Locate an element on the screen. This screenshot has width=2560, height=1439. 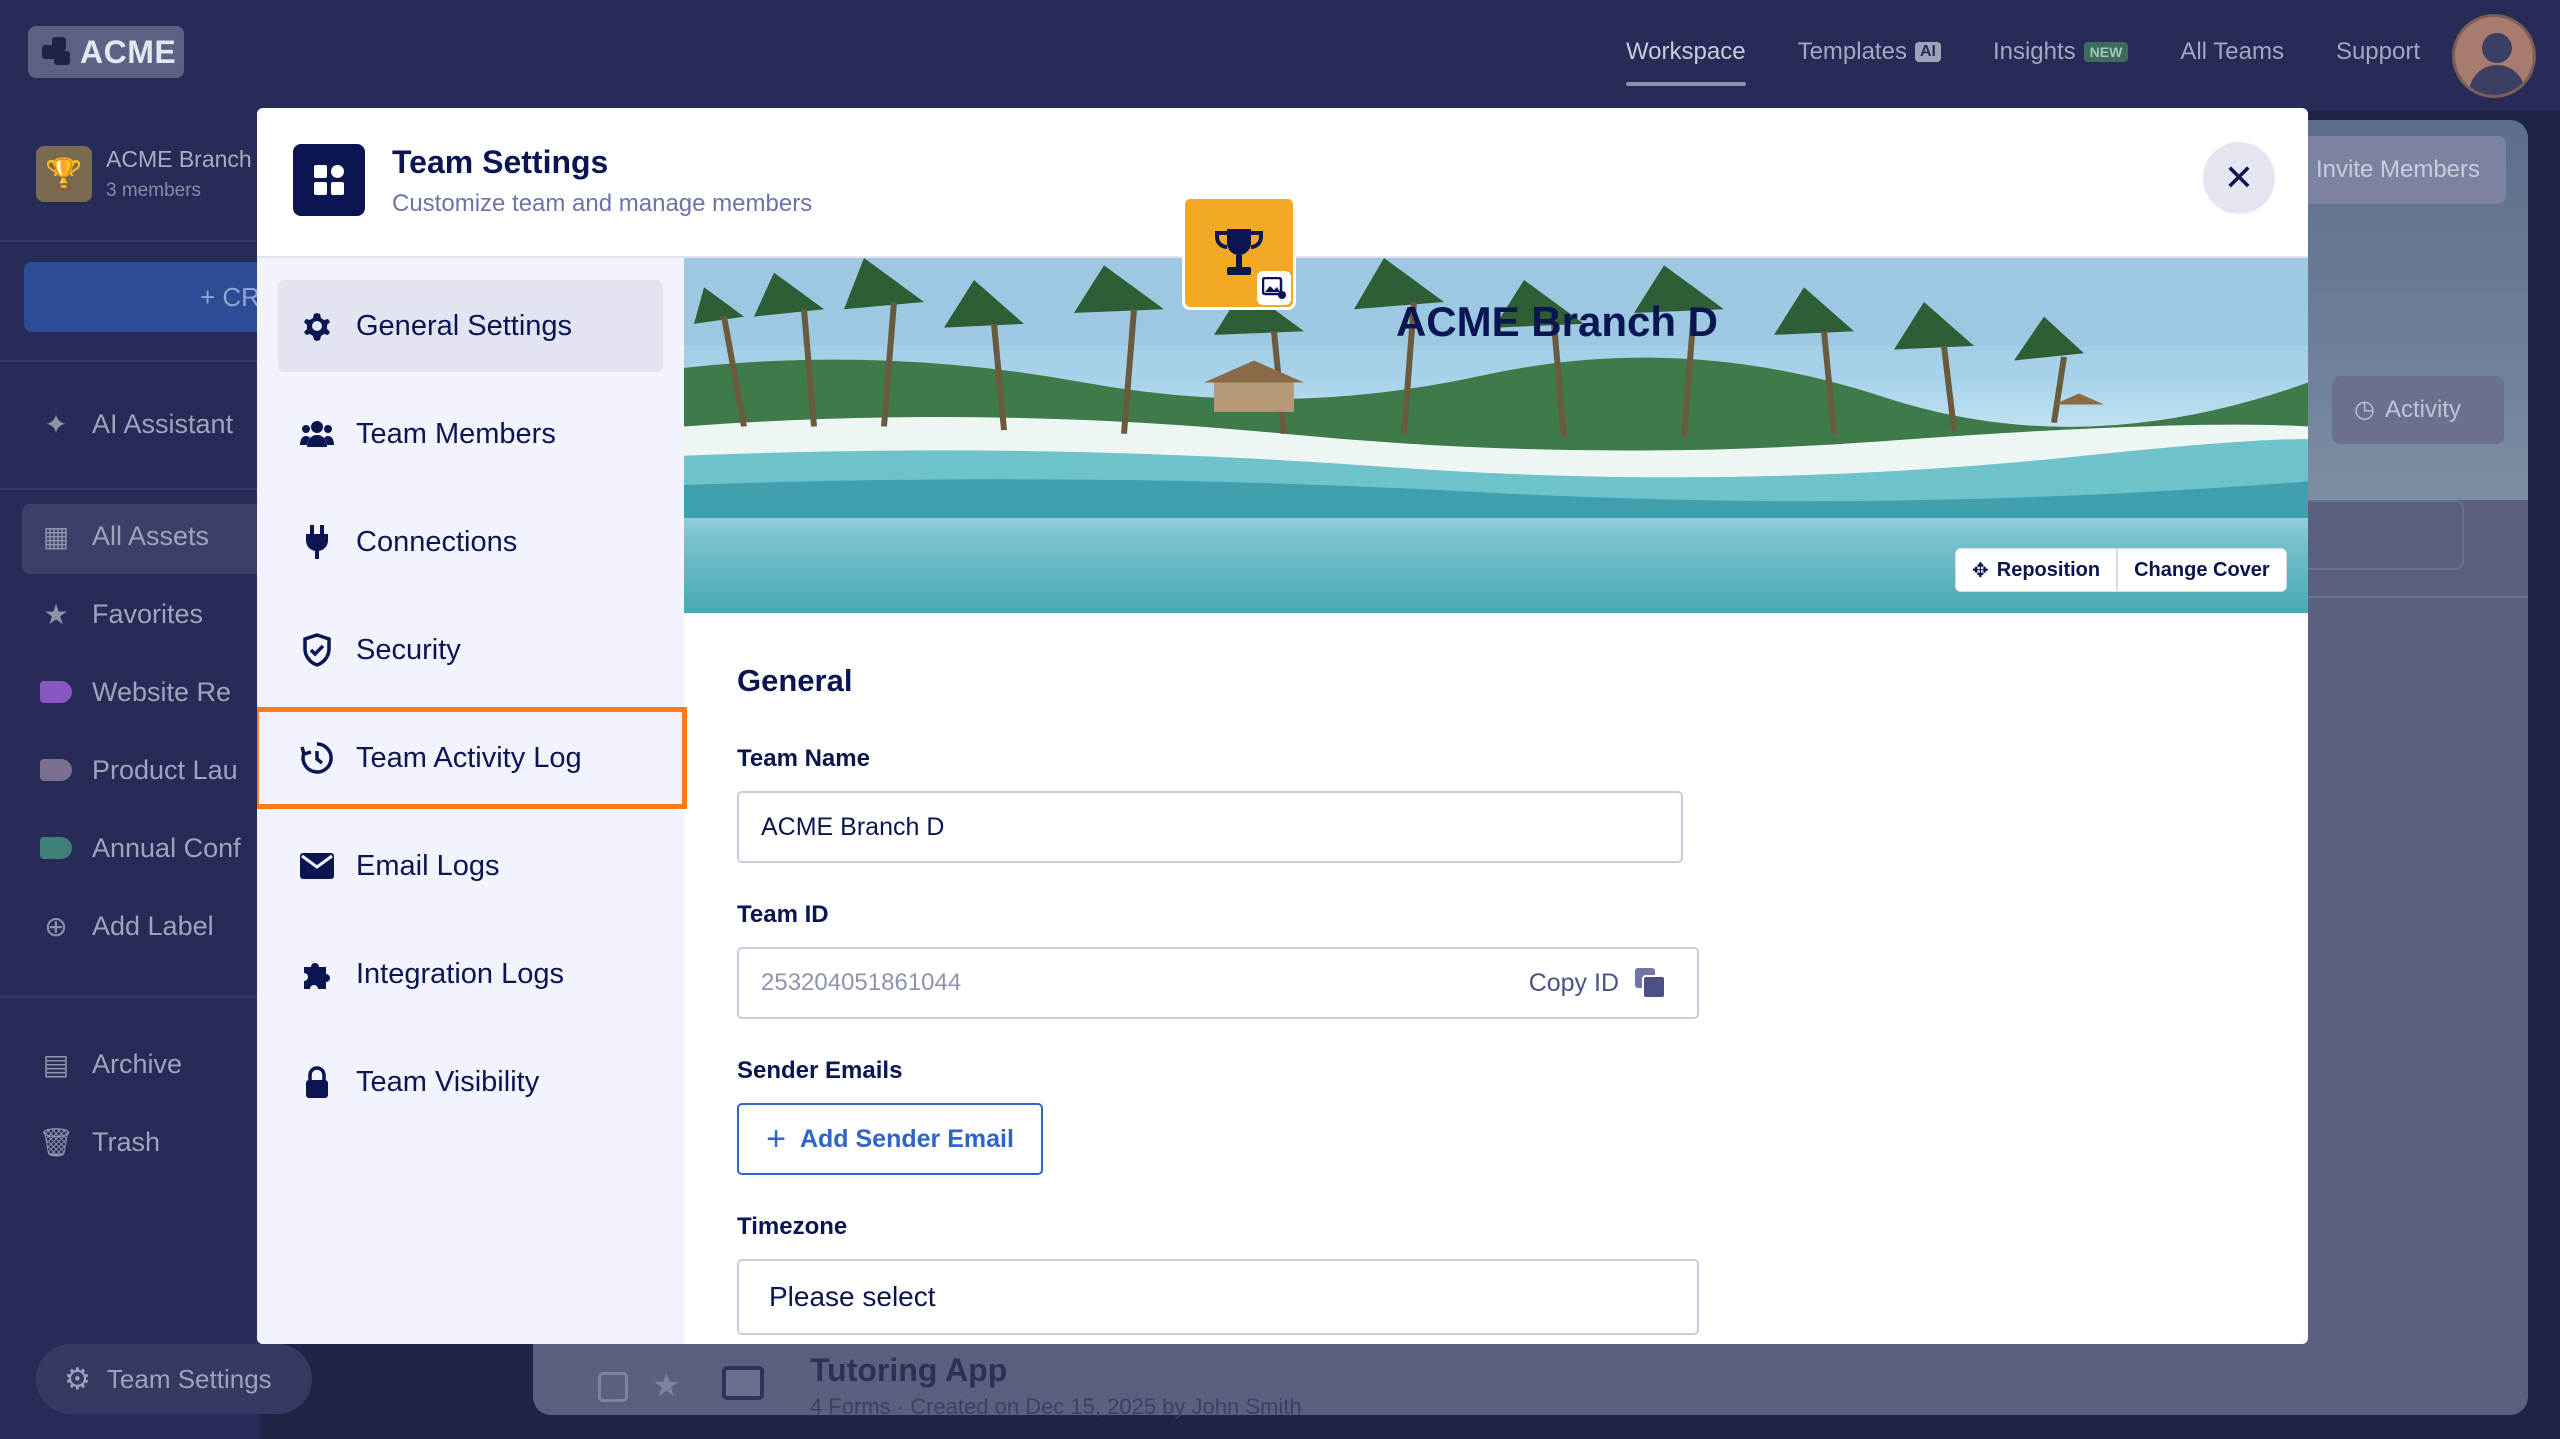
sidebar-ai-assistant-label: AI Assistant is located at coordinates (163, 423).